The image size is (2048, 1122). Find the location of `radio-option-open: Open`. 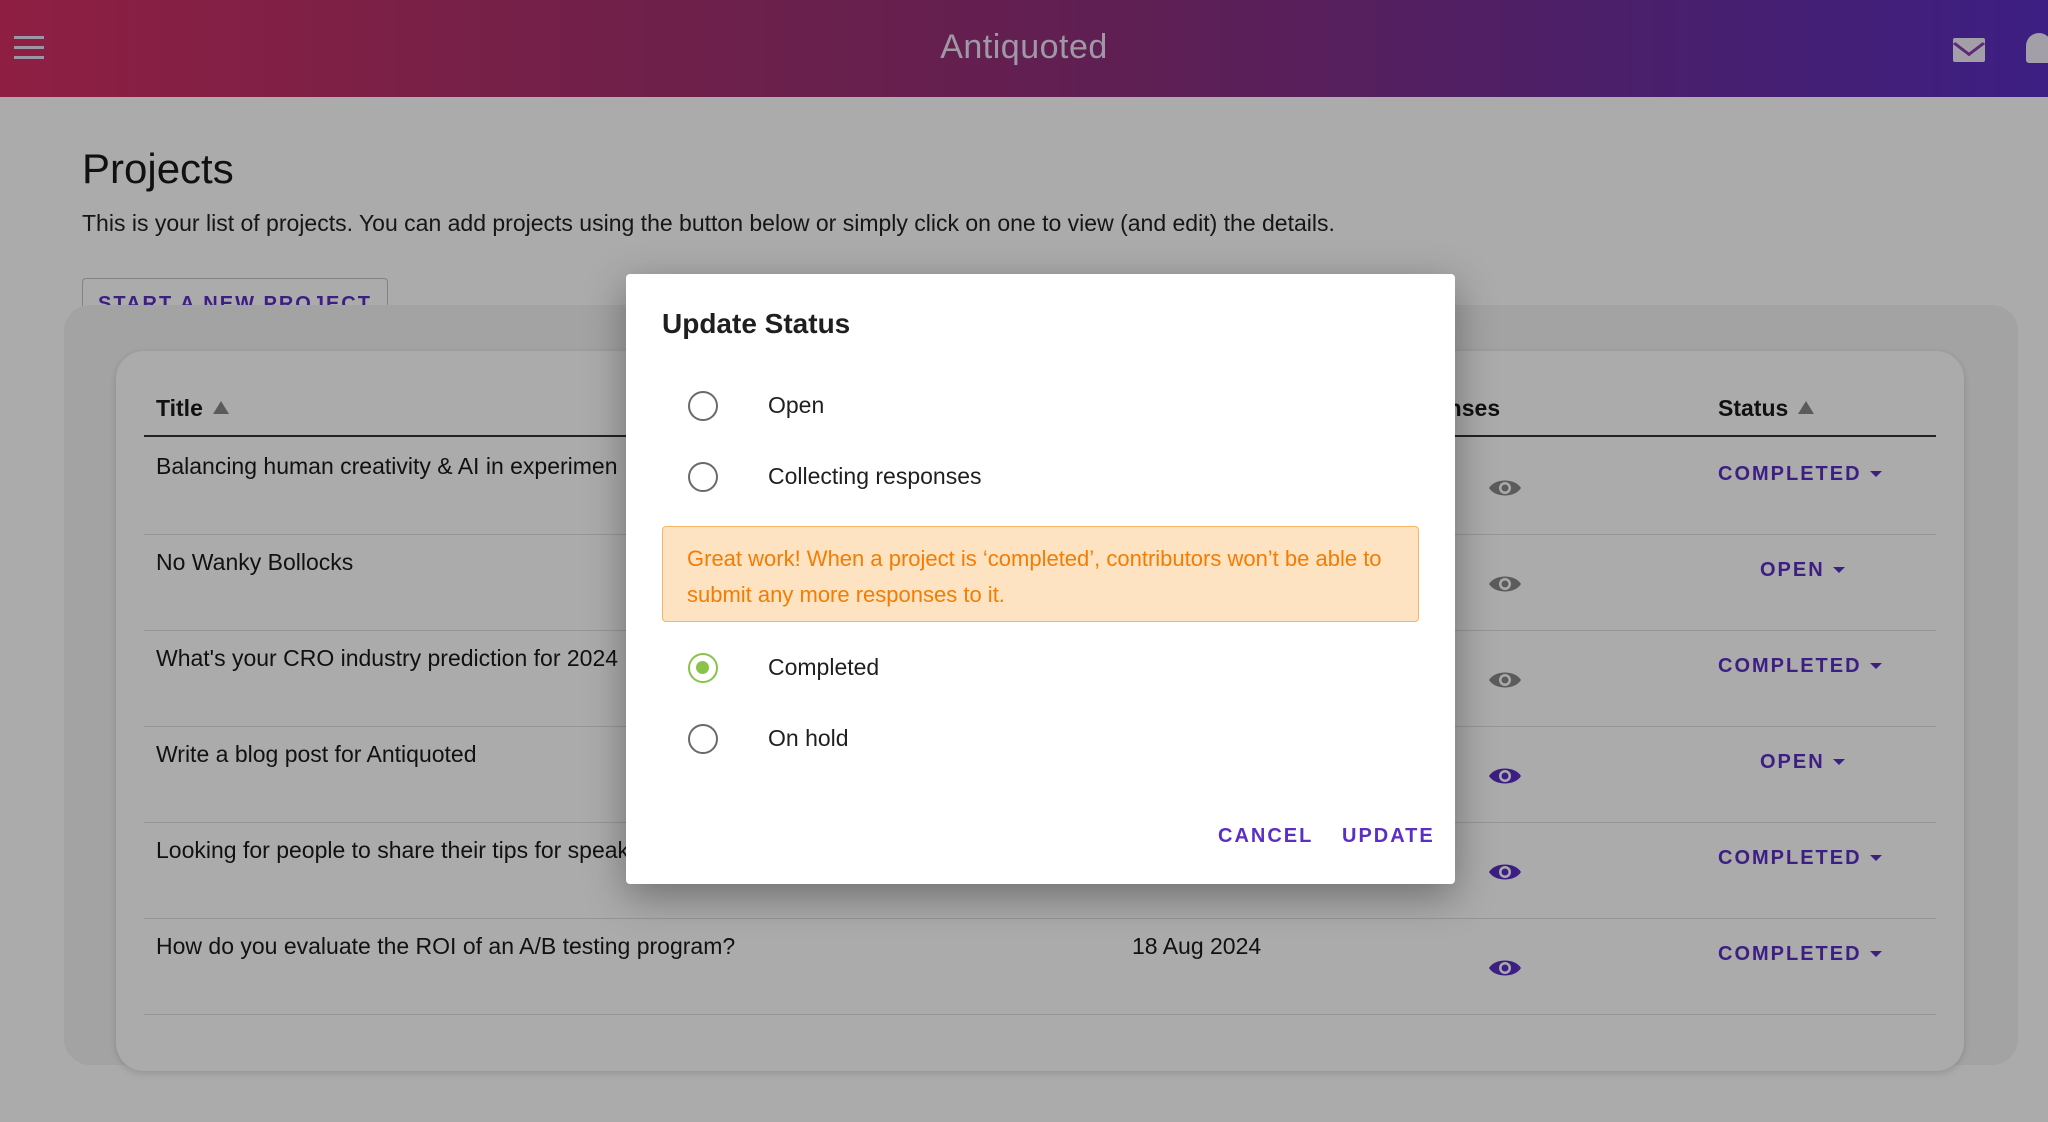

radio-option-open: Open is located at coordinates (1040, 406).